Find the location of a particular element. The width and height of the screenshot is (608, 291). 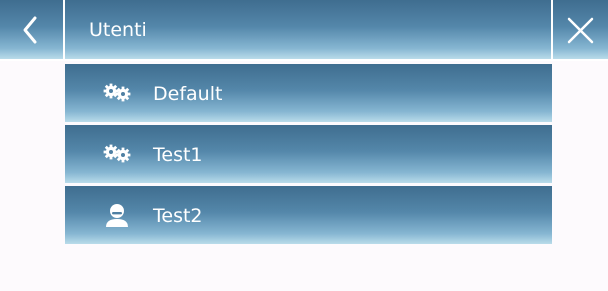

chevron-left-icon is located at coordinates (30, 30).